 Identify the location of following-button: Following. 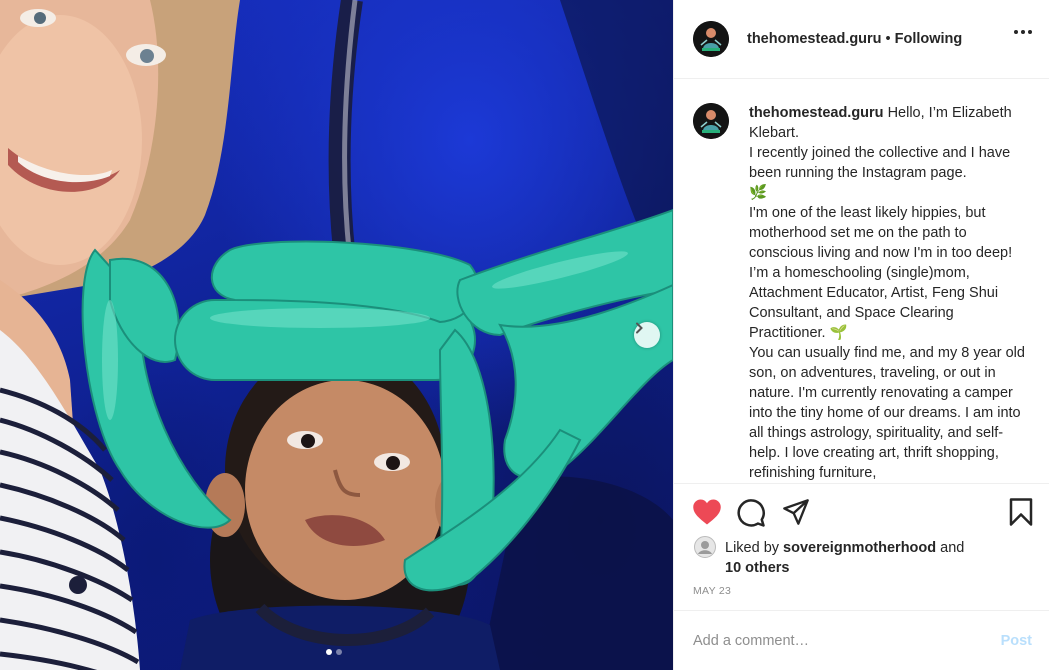
(929, 39).